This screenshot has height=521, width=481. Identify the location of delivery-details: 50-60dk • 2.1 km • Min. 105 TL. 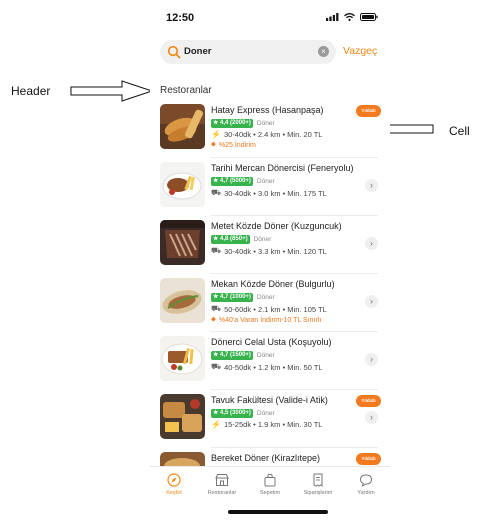
(275, 309).